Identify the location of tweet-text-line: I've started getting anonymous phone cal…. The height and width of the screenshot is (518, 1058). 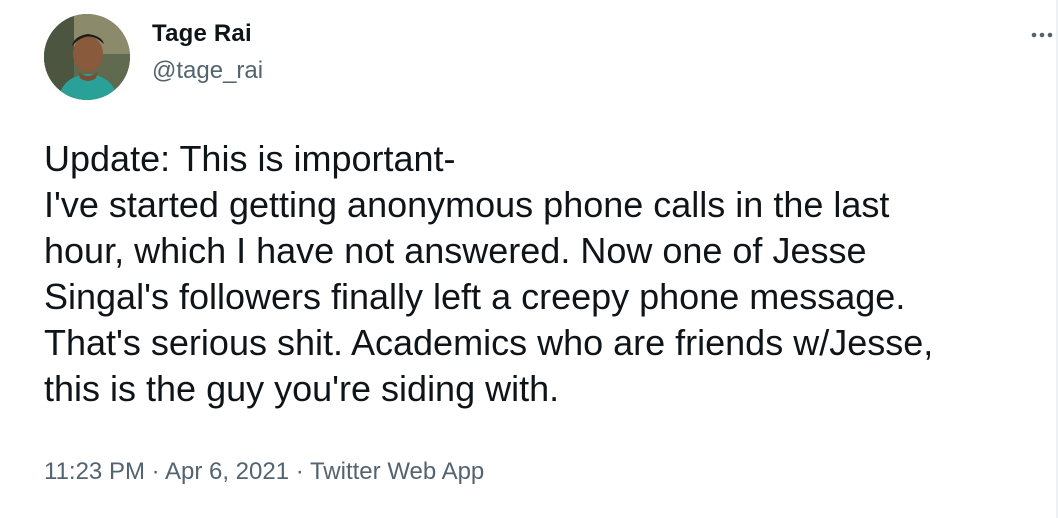
(467, 204).